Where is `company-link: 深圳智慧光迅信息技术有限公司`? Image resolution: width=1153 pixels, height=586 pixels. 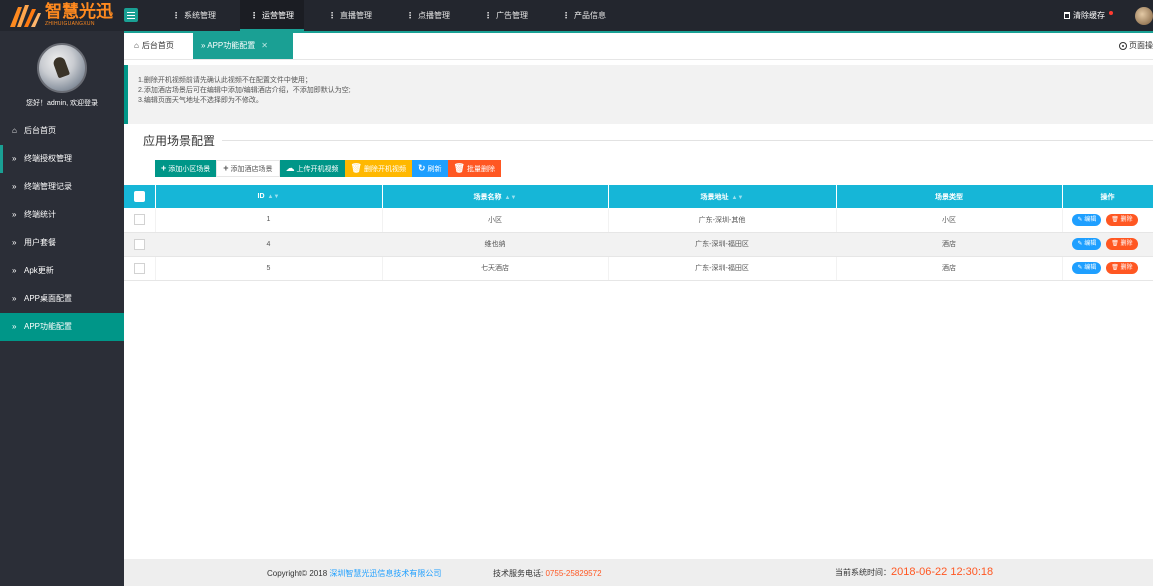
company-link: 深圳智慧光迅信息技术有限公司 is located at coordinates (385, 573).